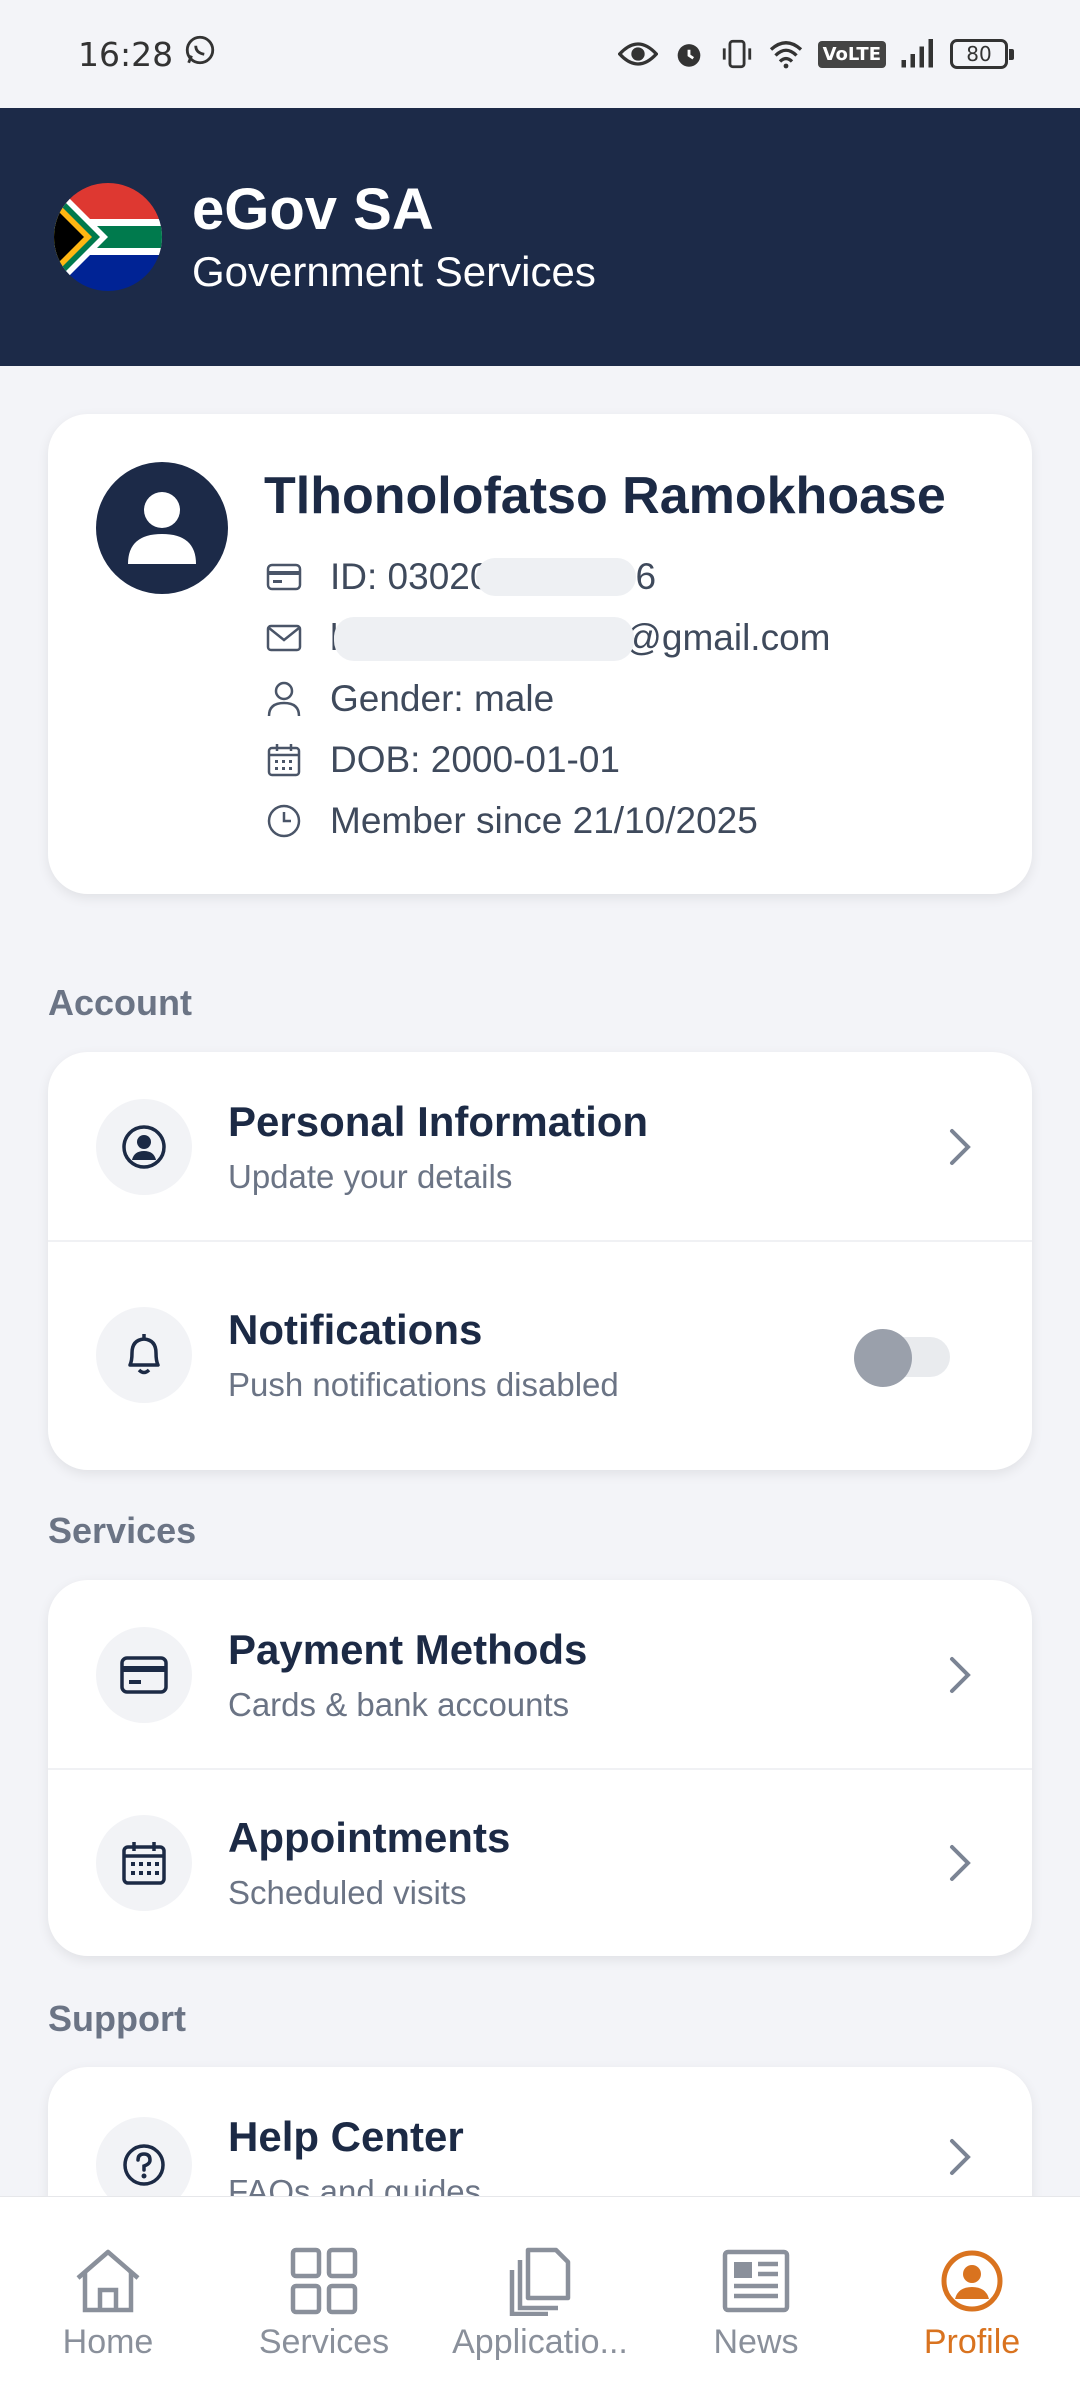 The image size is (1080, 2388). Describe the element at coordinates (108, 2281) in the screenshot. I see `home-icon` at that location.